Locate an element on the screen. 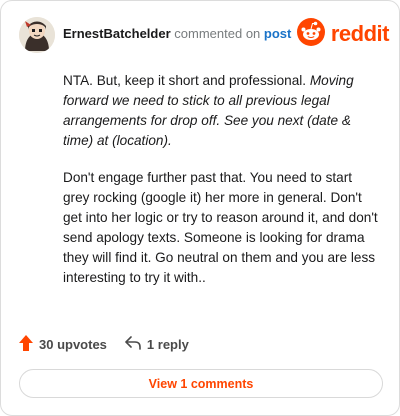  reply-arrow-icon is located at coordinates (133, 344).